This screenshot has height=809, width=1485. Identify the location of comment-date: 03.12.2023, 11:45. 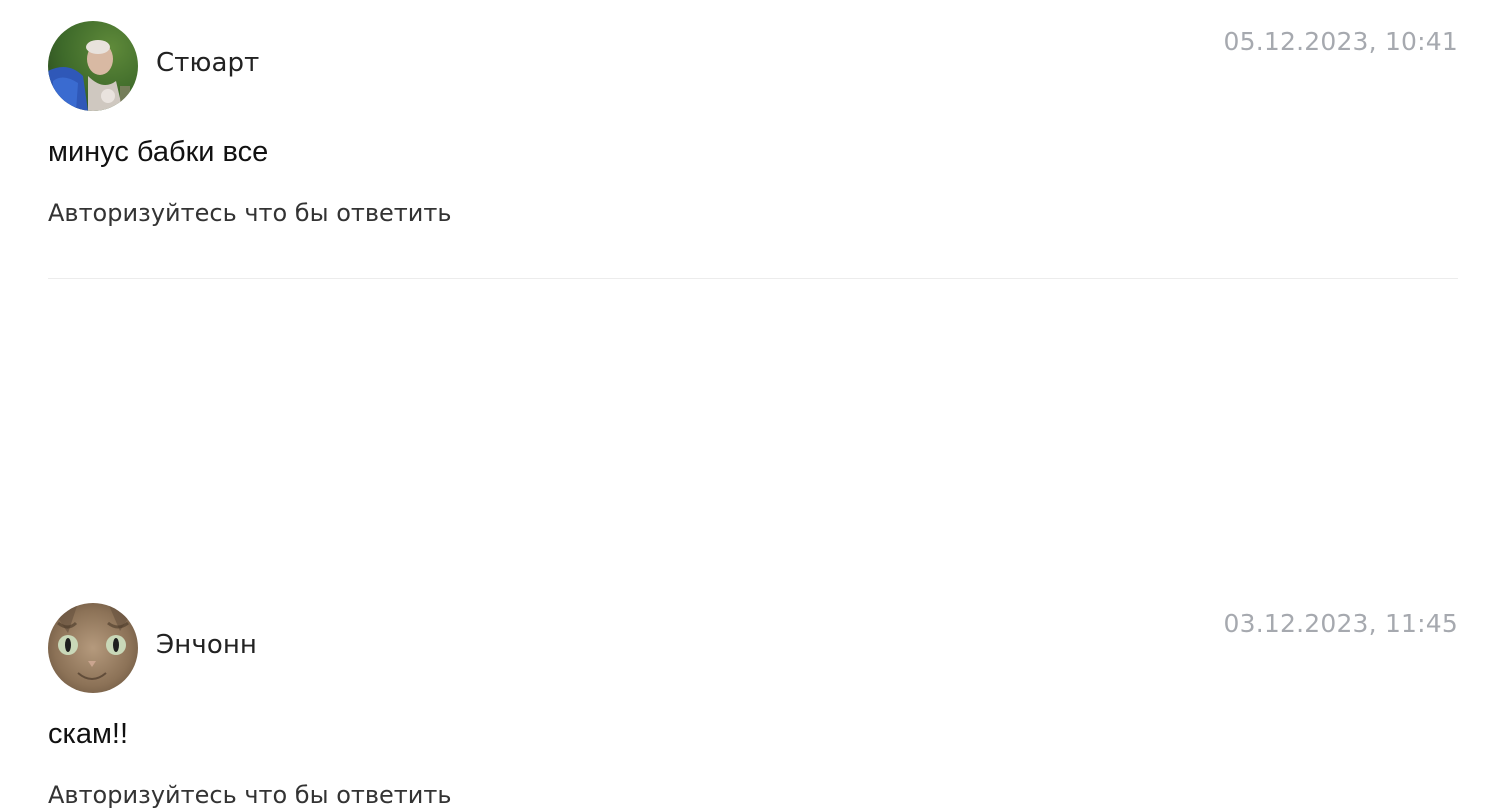
(1340, 623).